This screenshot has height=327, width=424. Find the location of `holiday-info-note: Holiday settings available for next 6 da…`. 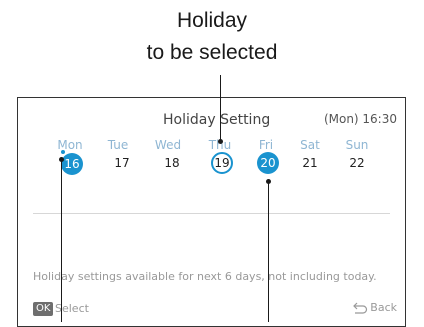

holiday-info-note: Holiday settings available for next 6 da… is located at coordinates (205, 276).